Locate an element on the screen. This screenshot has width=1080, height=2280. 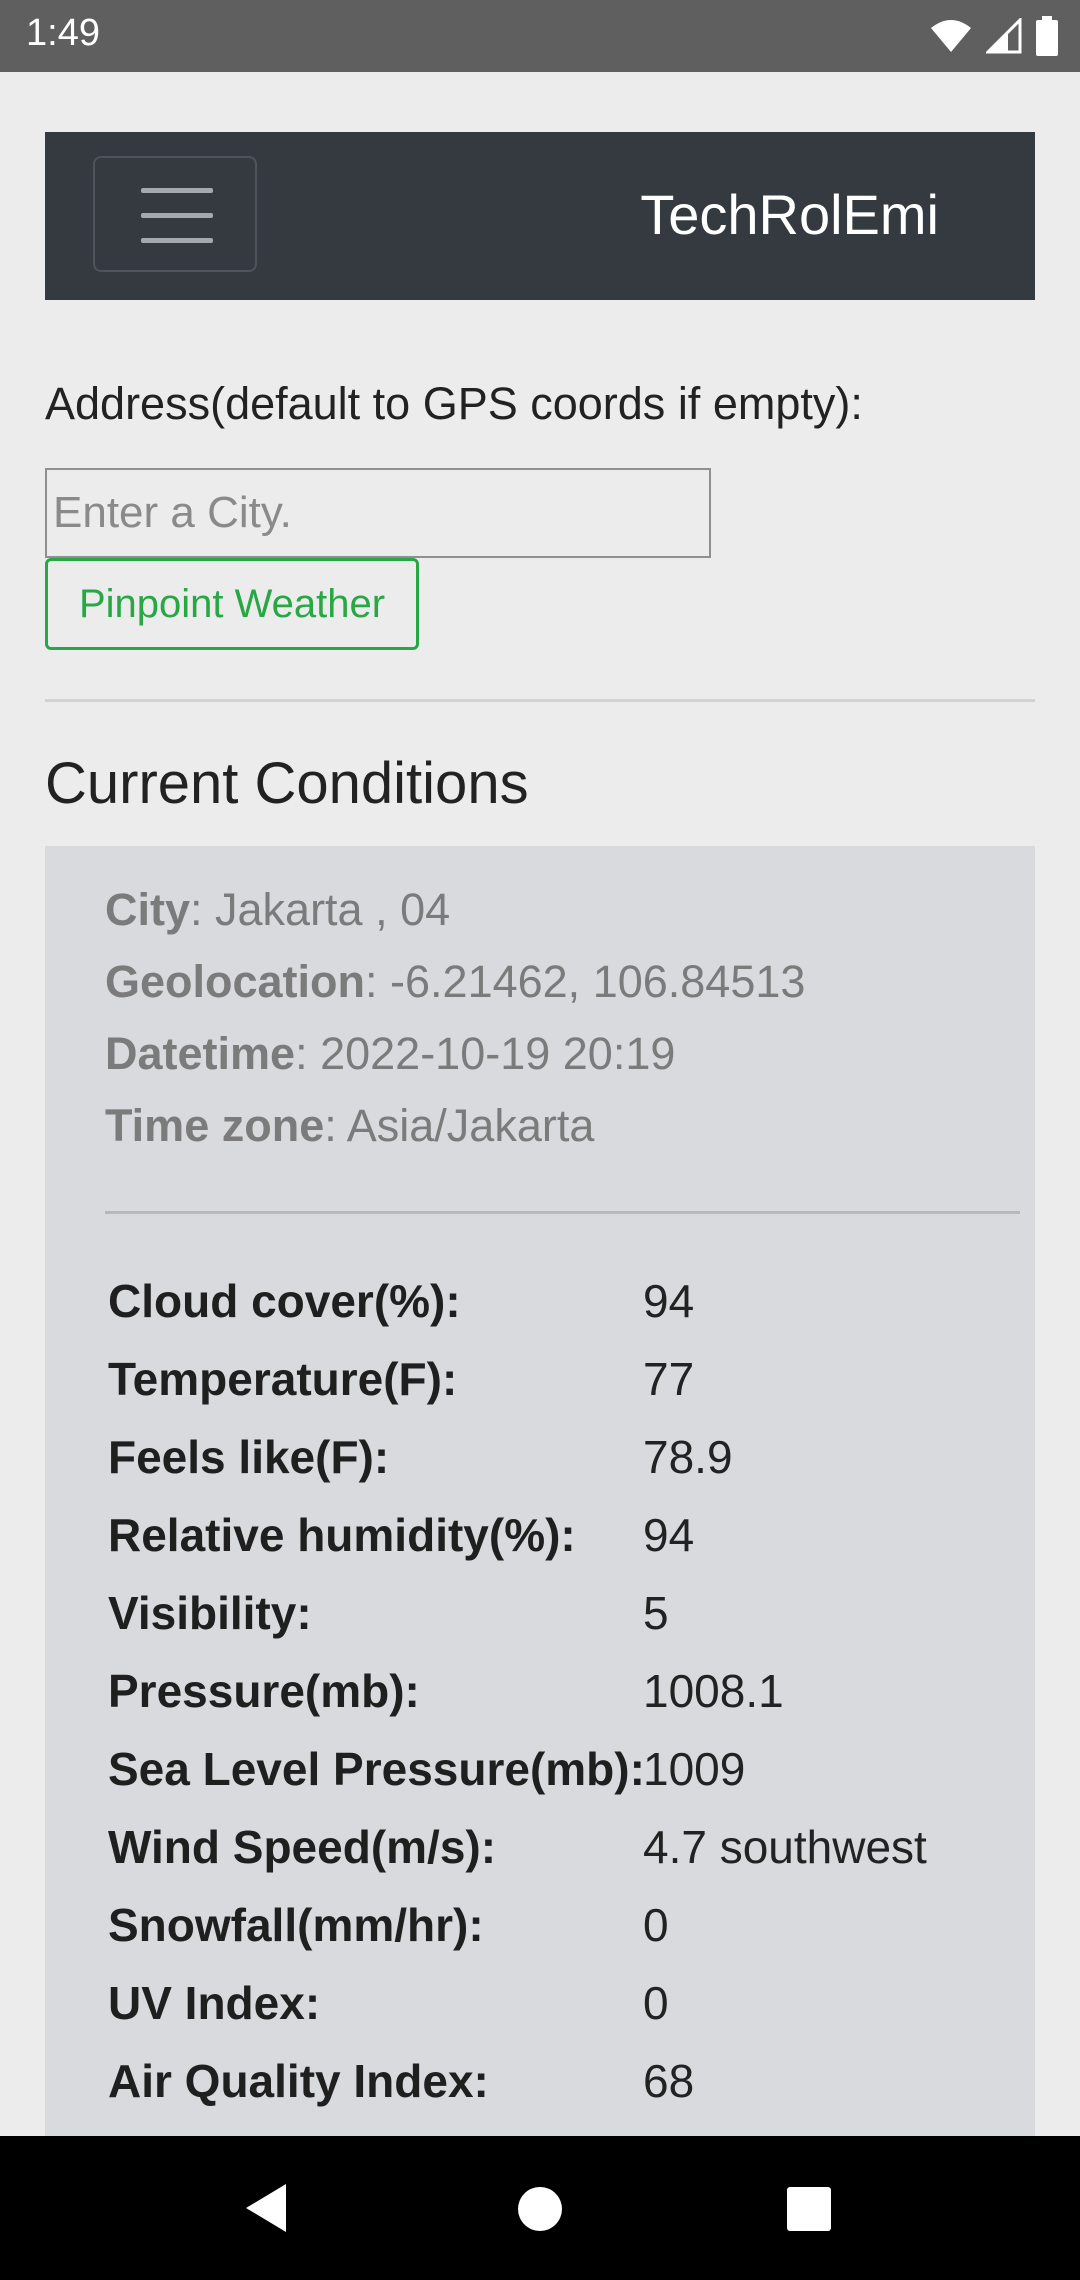
info-city: City: Jakarta , 04 is located at coordinates (277, 910).